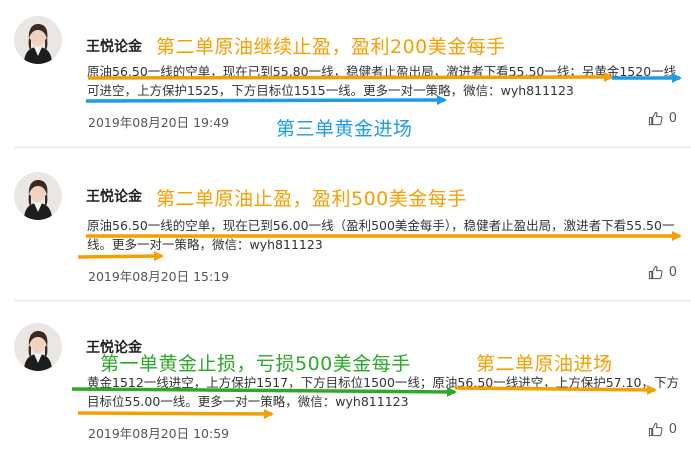 The height and width of the screenshot is (450, 691). What do you see at coordinates (331, 47) in the screenshot?
I see `post-annotation: 第二单原油继续止盈，盈利200美金每手` at bounding box center [331, 47].